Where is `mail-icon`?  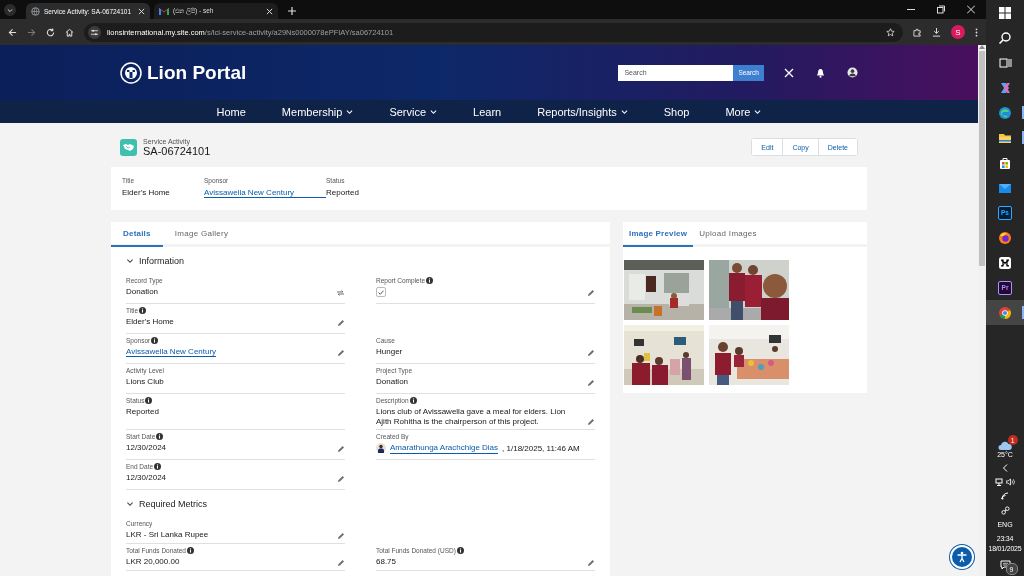 mail-icon is located at coordinates (164, 11).